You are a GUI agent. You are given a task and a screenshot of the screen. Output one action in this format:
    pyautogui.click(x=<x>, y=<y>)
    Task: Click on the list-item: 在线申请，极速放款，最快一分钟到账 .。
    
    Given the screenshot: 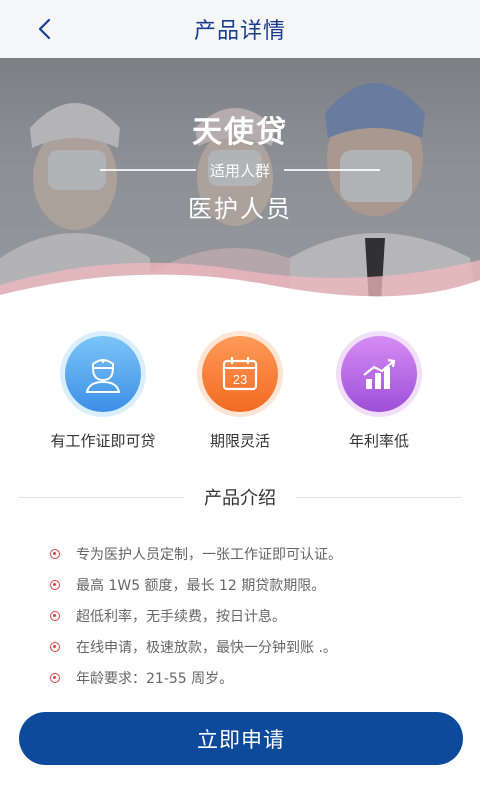 What is the action you would take?
    pyautogui.click(x=260, y=646)
    